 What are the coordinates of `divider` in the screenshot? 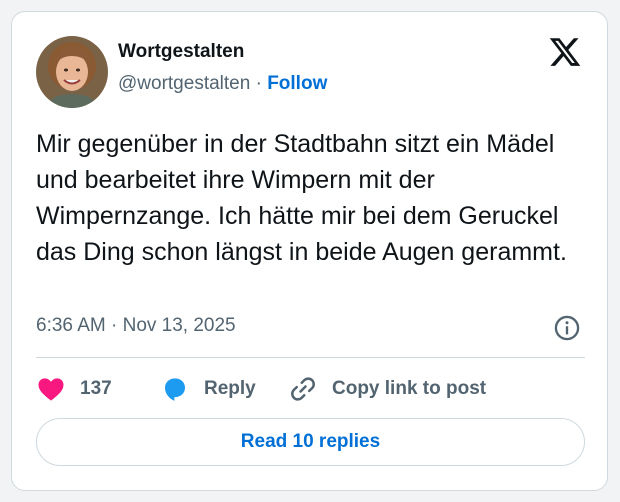 It's located at (310, 357).